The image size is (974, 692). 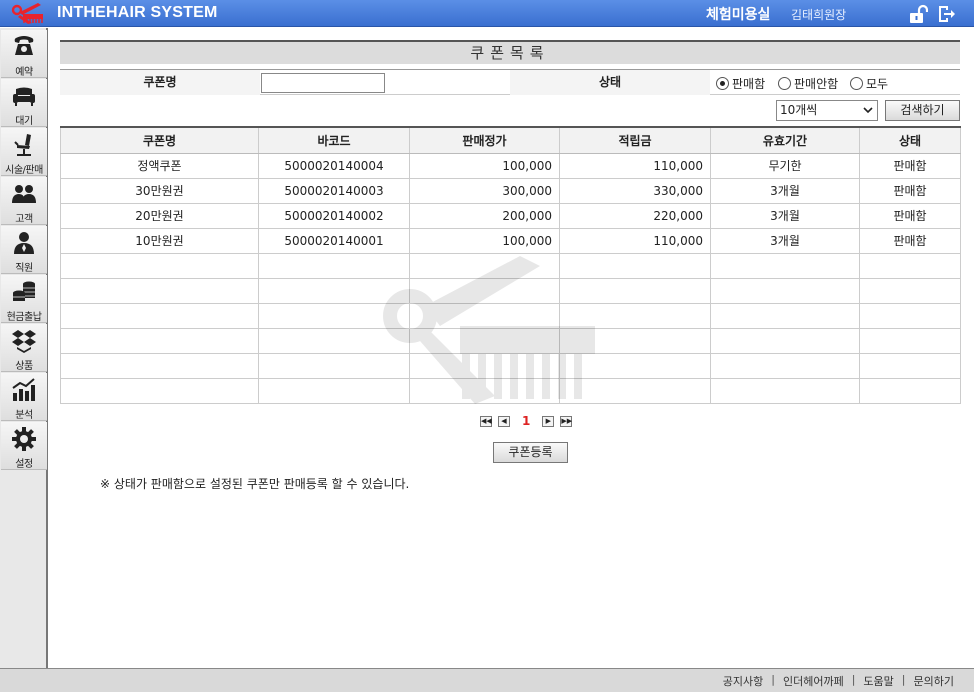 What do you see at coordinates (635, 140) in the screenshot?
I see `column-header: 적립금` at bounding box center [635, 140].